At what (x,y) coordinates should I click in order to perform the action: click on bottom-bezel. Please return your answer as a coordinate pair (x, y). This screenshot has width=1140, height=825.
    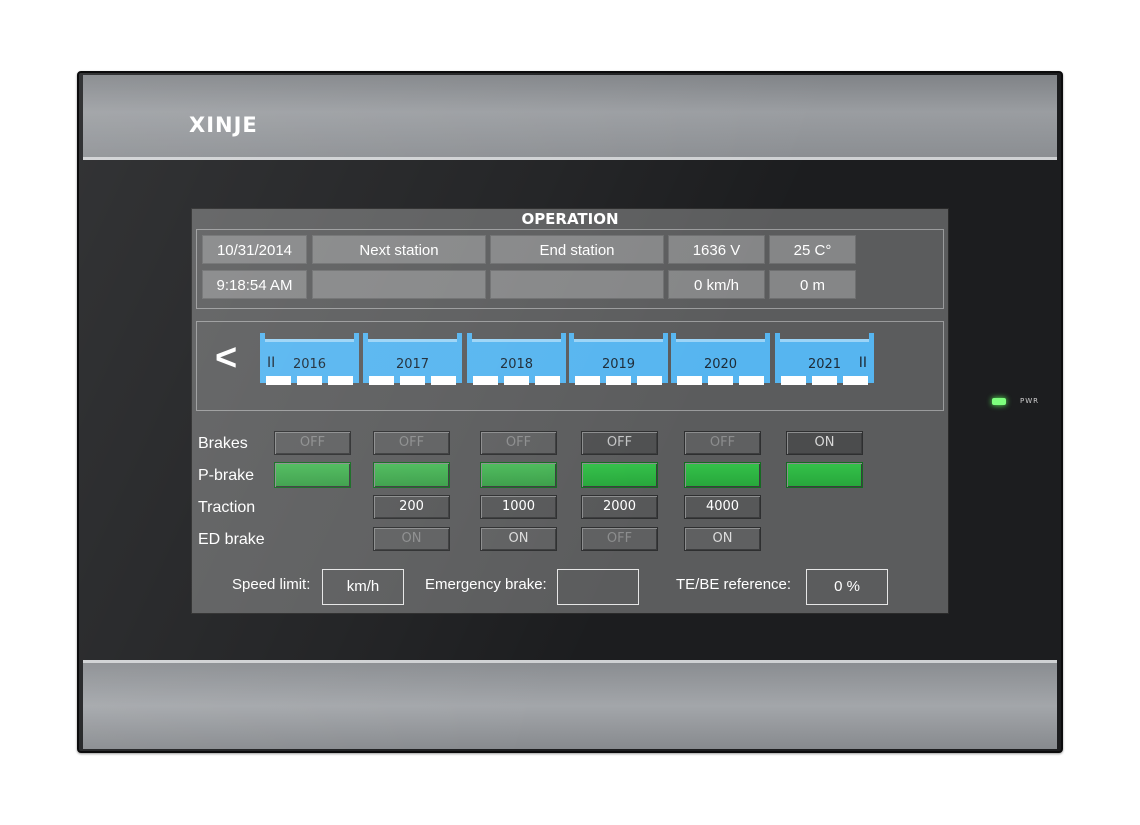
    Looking at the image, I should click on (570, 704).